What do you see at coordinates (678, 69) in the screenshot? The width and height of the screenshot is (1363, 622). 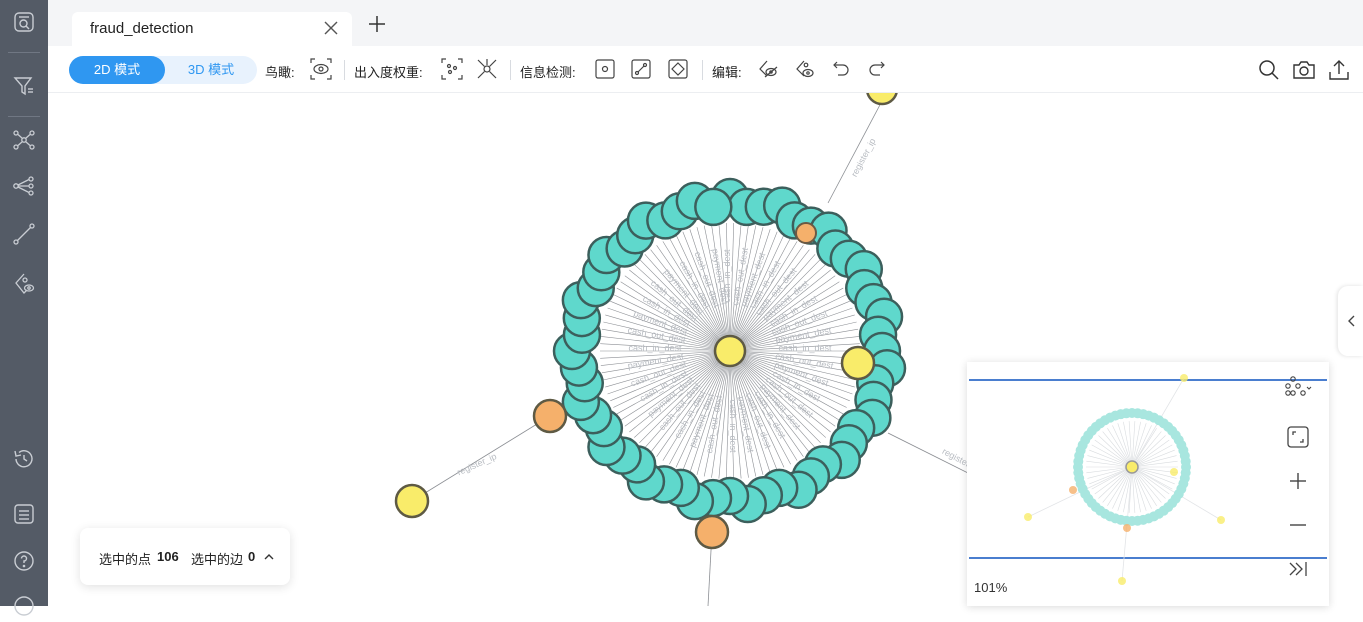 I see `path-check-icon` at bounding box center [678, 69].